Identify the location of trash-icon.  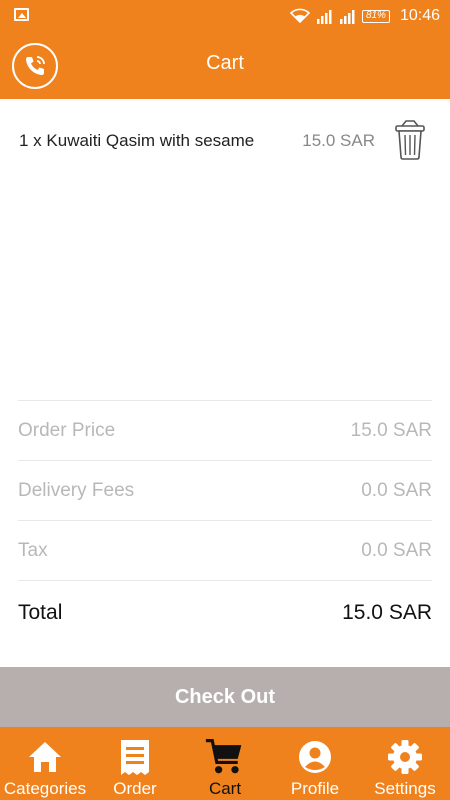
(410, 140).